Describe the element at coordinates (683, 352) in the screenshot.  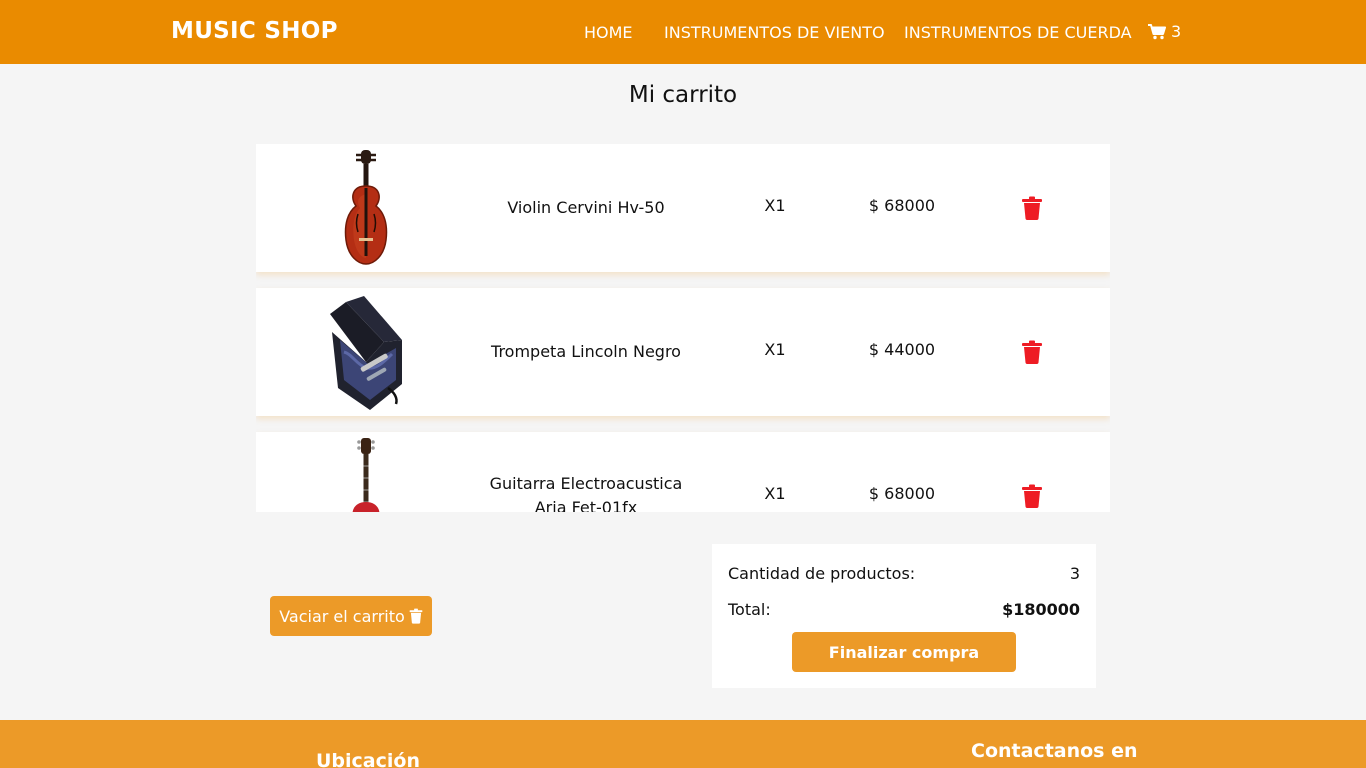
I see `cart-item: Trompeta Lincoln Negro X1 $ 44000` at that location.